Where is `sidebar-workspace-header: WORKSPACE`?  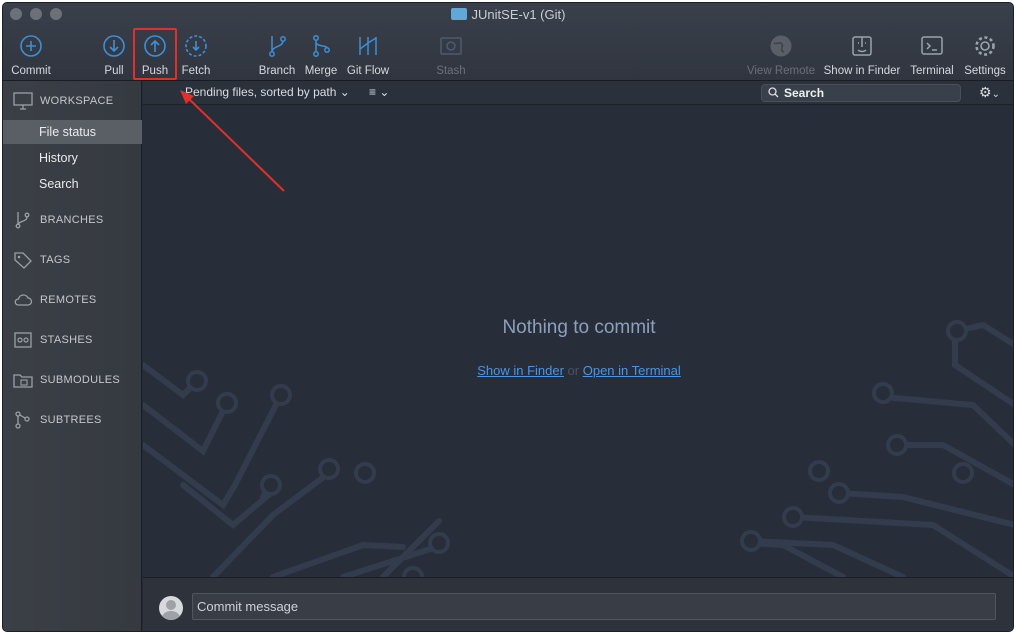
sidebar-workspace-header: WORKSPACE is located at coordinates (63, 101).